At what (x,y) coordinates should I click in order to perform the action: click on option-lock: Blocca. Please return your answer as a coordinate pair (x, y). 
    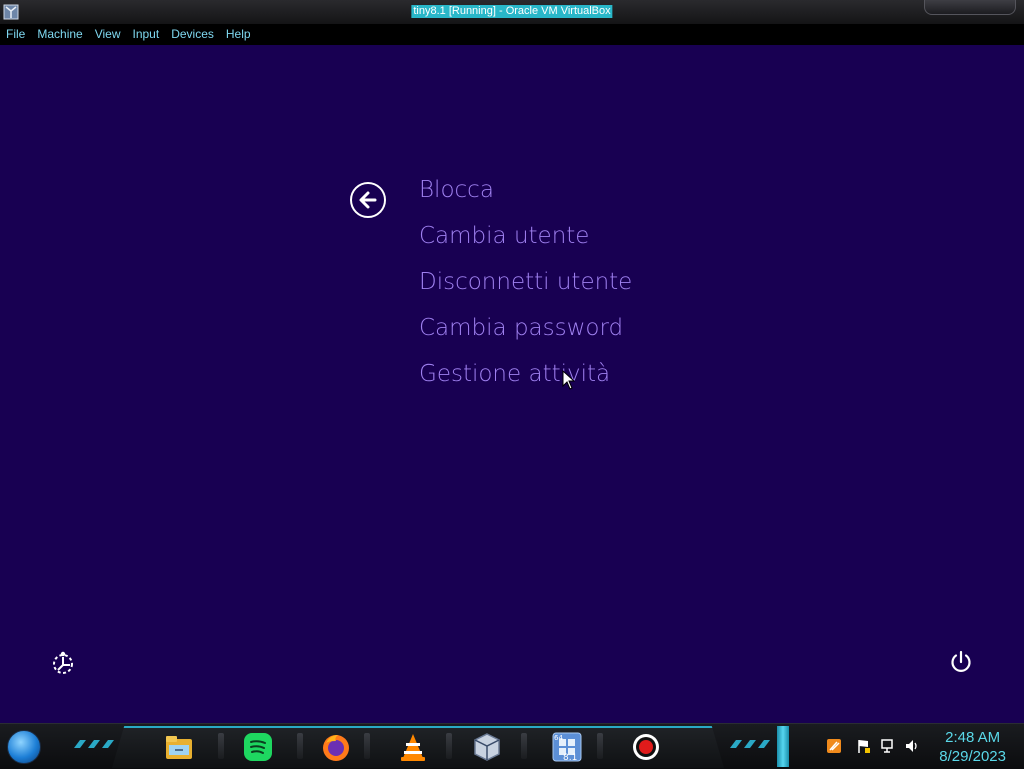
    Looking at the image, I should click on (525, 193).